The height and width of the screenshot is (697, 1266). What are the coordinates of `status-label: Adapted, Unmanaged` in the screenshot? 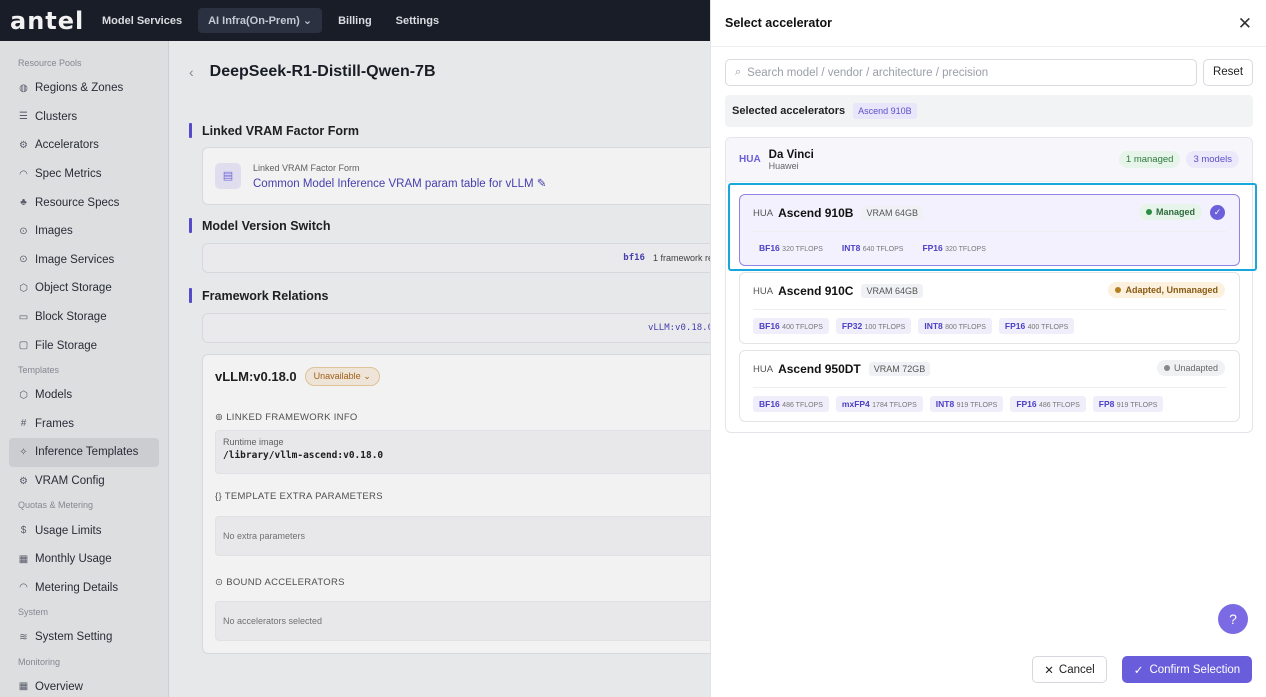 It's located at (1171, 290).